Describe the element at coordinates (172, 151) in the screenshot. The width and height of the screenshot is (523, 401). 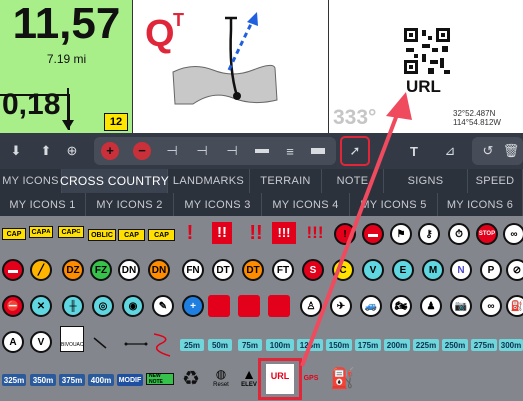
I see `line-short-icon: ⊣` at that location.